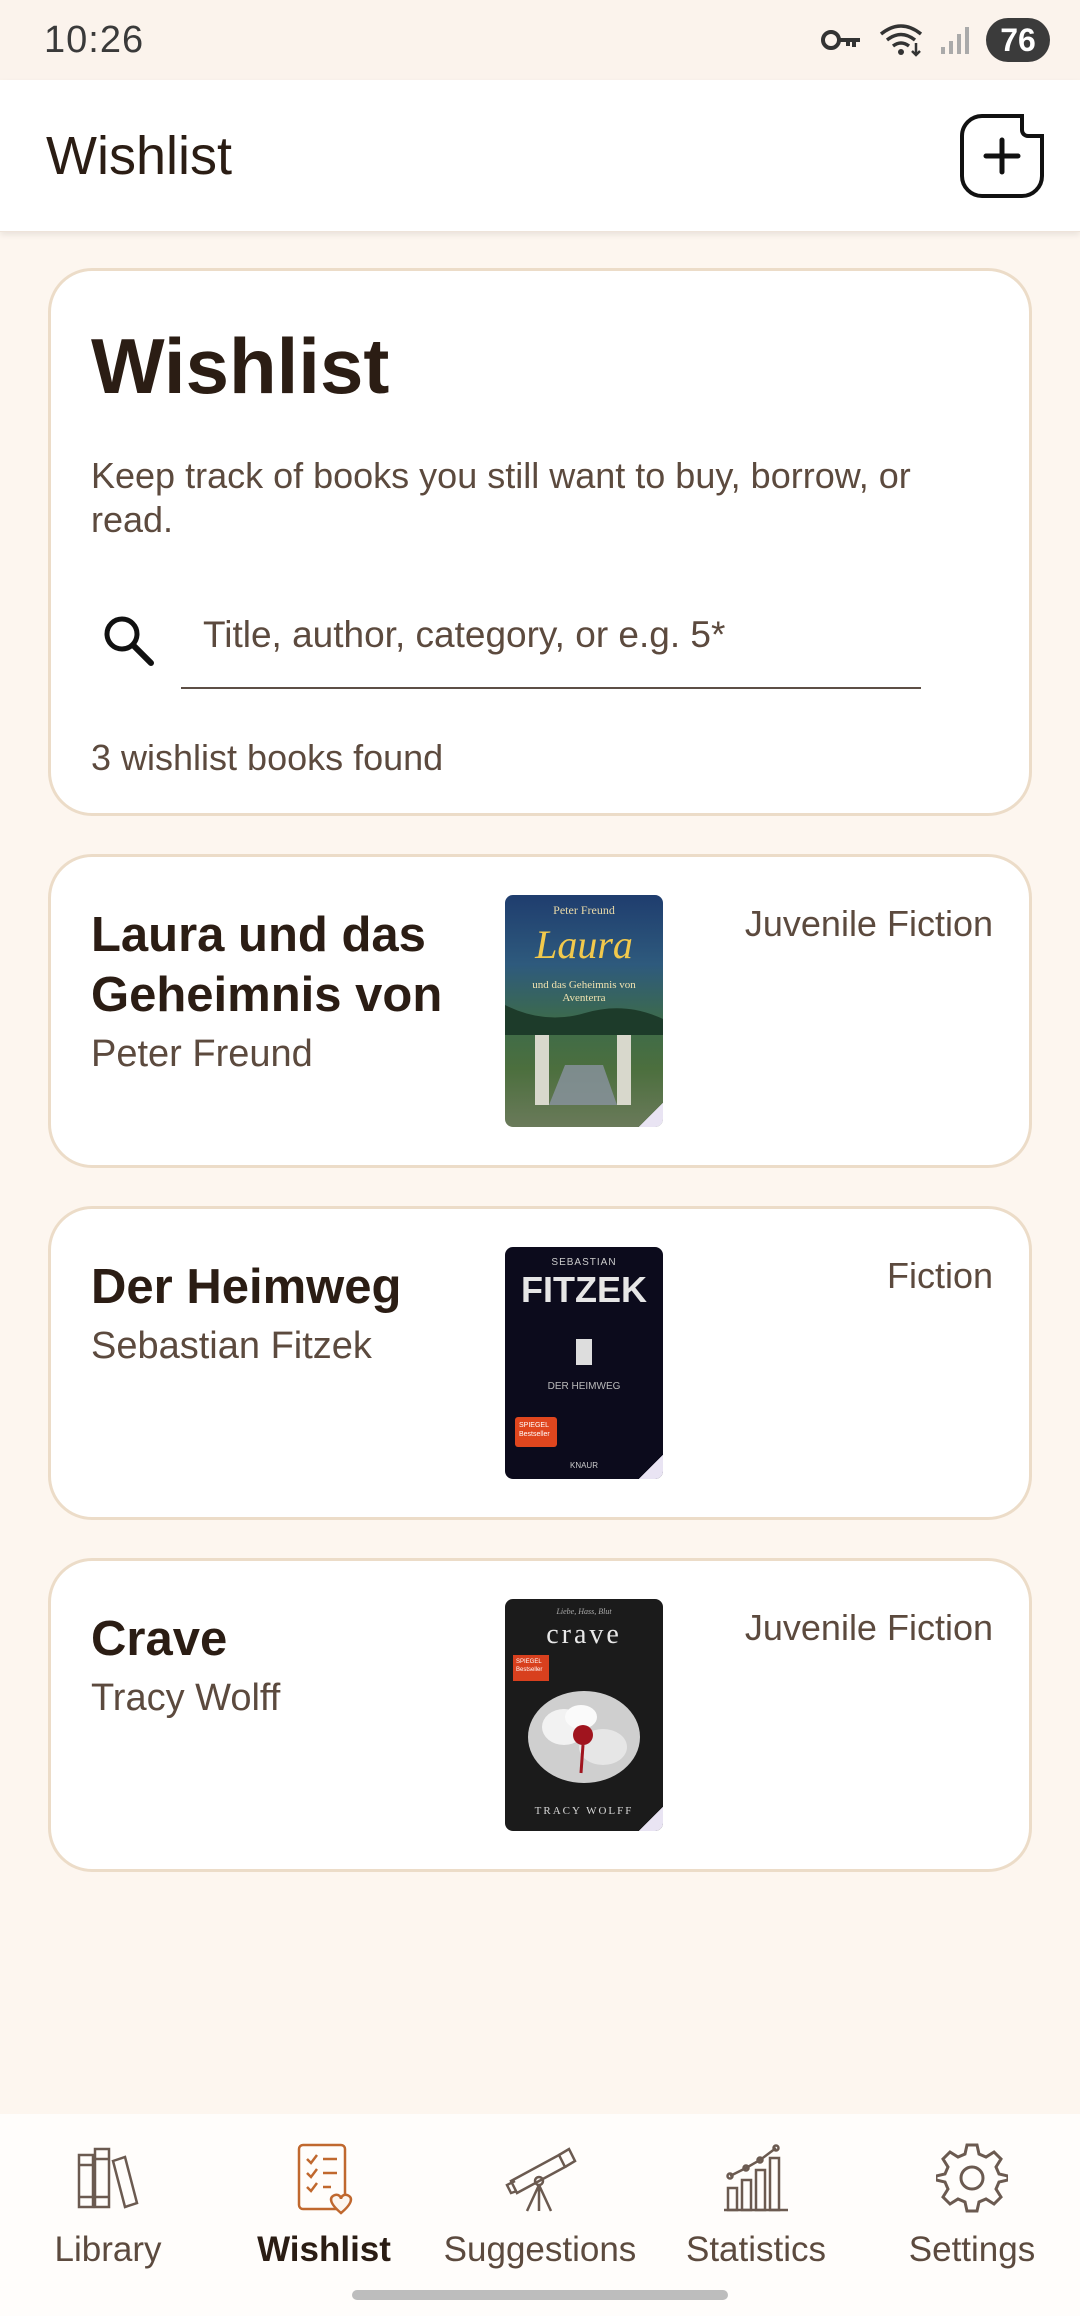 This screenshot has height=2316, width=1080. I want to click on book-title: Der Heimweg, so click(246, 1287).